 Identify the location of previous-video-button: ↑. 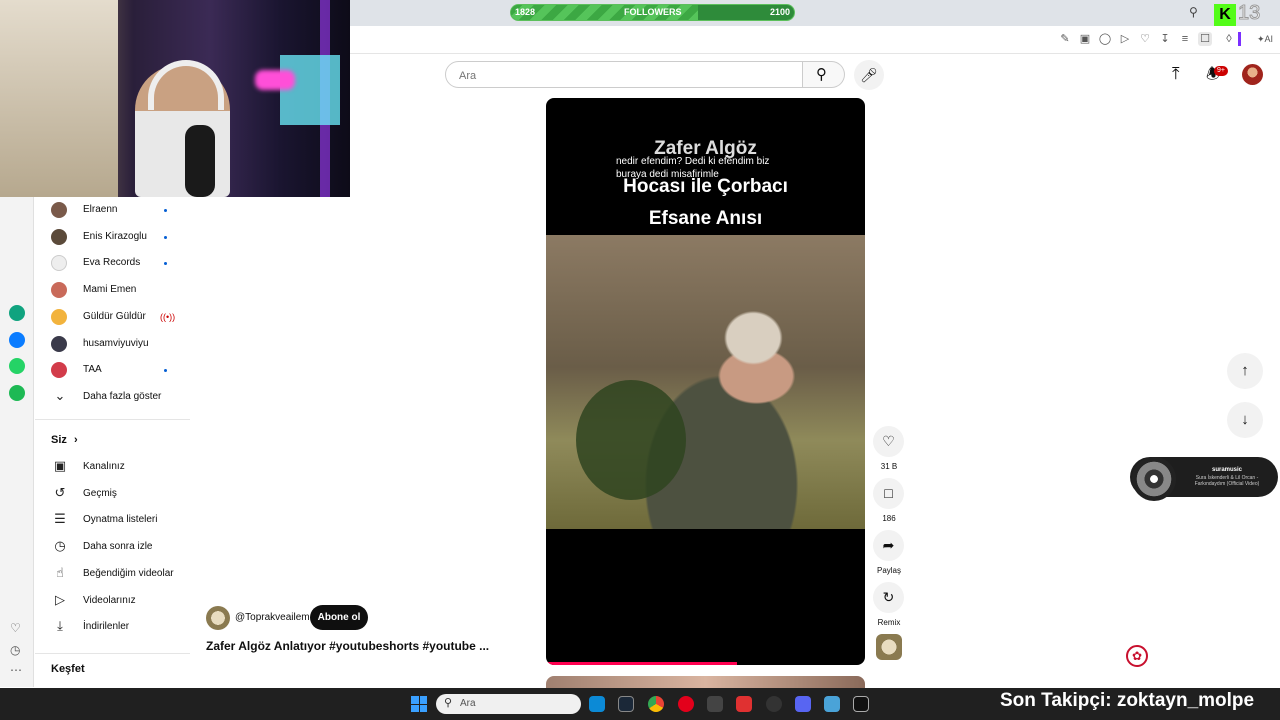
(1245, 371).